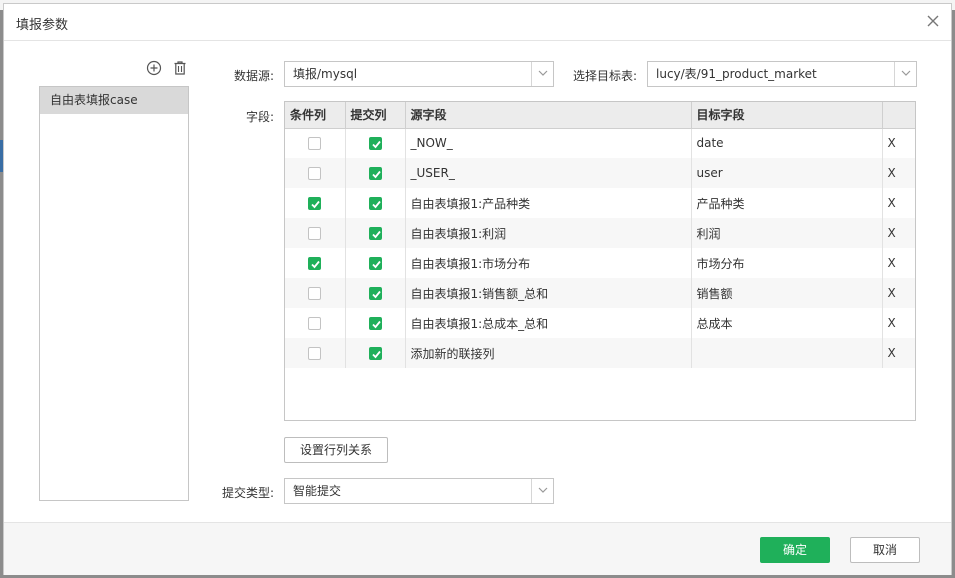 The image size is (955, 578). What do you see at coordinates (787, 173) in the screenshot?
I see `target-field-cell: user` at bounding box center [787, 173].